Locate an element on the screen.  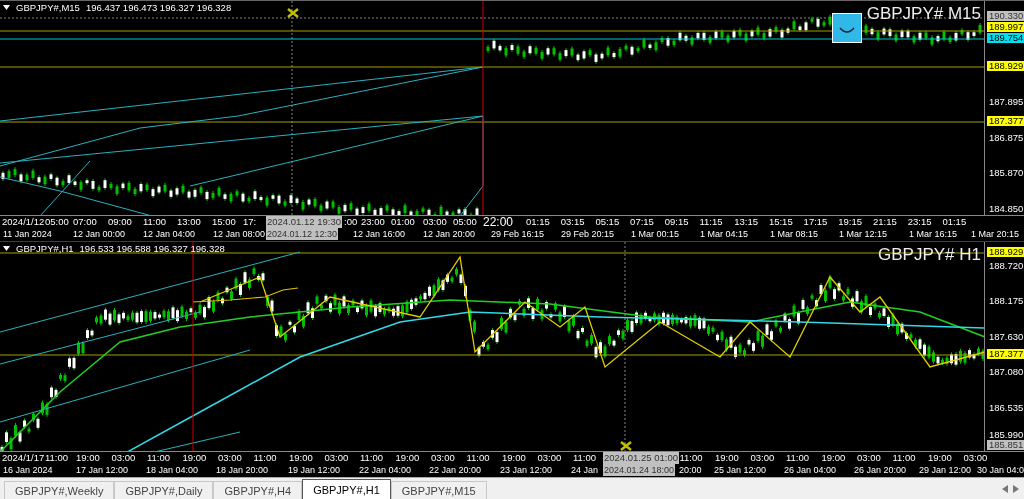
price-label: 189.997 is located at coordinates (1005, 27).